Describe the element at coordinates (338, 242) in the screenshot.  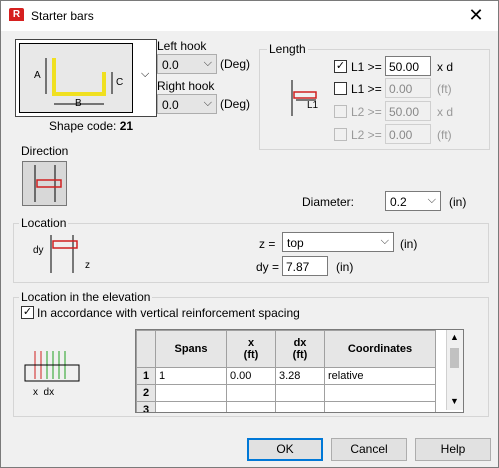
I see `z-select: top ⌵` at that location.